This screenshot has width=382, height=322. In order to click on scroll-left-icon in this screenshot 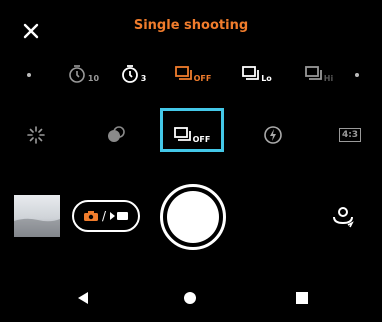, I will do `click(29, 75)`.